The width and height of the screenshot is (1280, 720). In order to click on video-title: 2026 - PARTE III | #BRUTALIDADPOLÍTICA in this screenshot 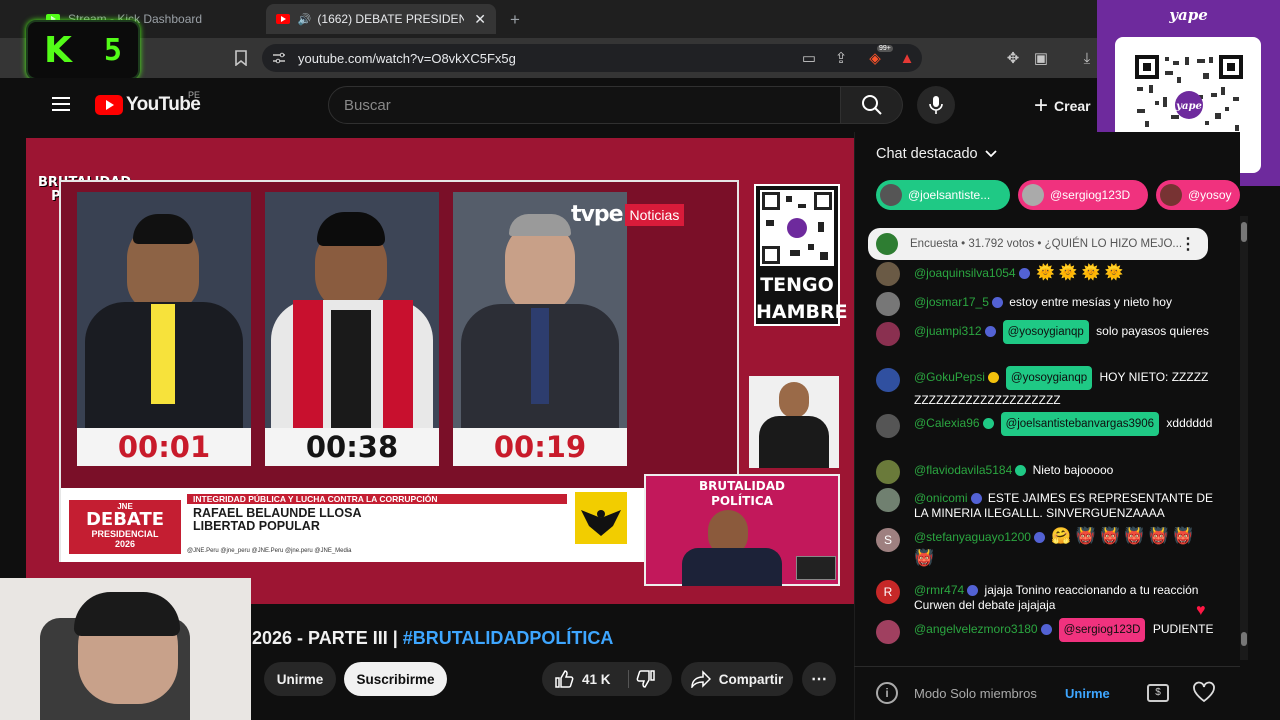, I will do `click(432, 638)`.